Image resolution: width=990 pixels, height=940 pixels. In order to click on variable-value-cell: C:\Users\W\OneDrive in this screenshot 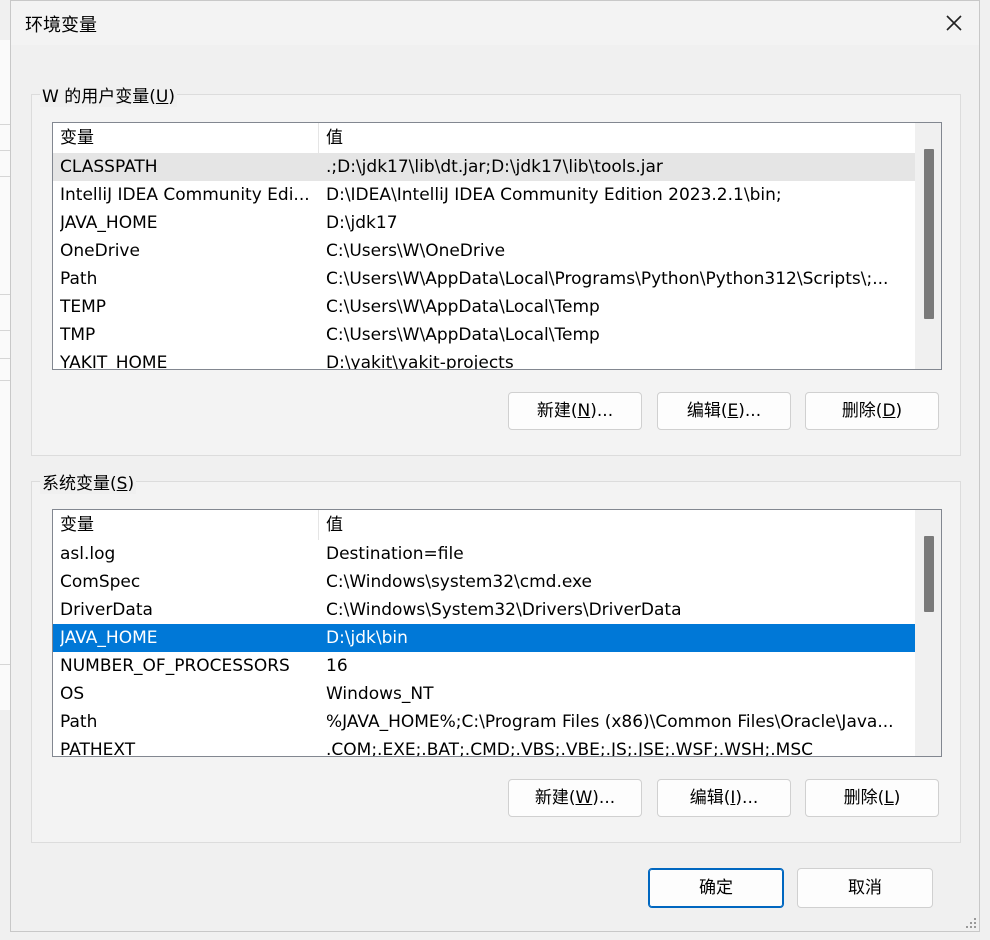, I will do `click(416, 251)`.